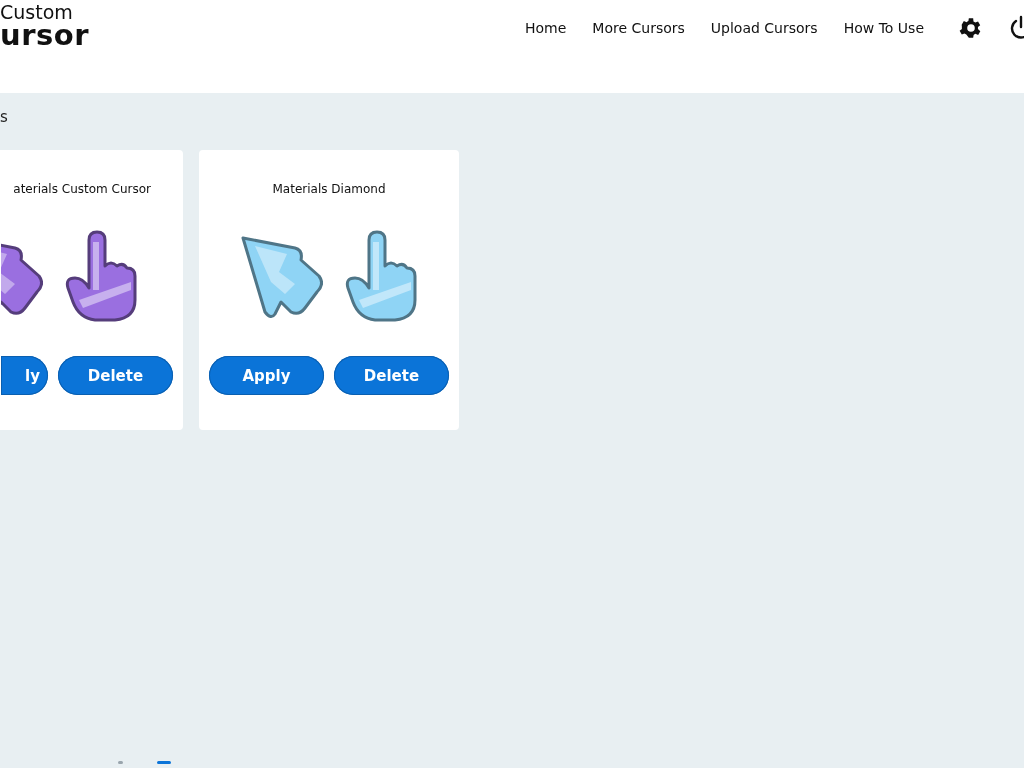 The height and width of the screenshot is (768, 1024). I want to click on section-heading: s, so click(4, 117).